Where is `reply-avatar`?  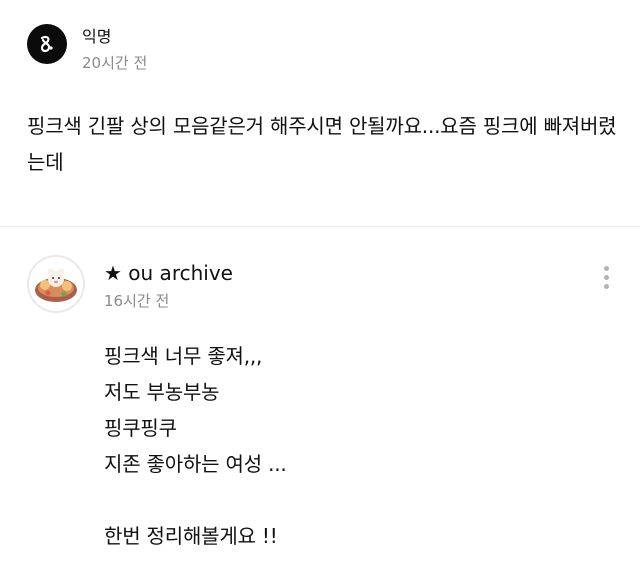 reply-avatar is located at coordinates (56, 284).